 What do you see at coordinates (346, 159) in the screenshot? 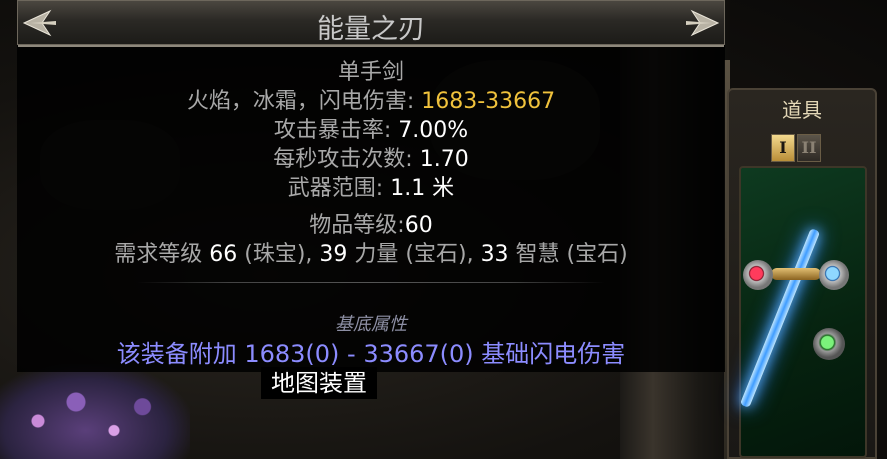
I see `aps-label: 每秒攻击次数:` at bounding box center [346, 159].